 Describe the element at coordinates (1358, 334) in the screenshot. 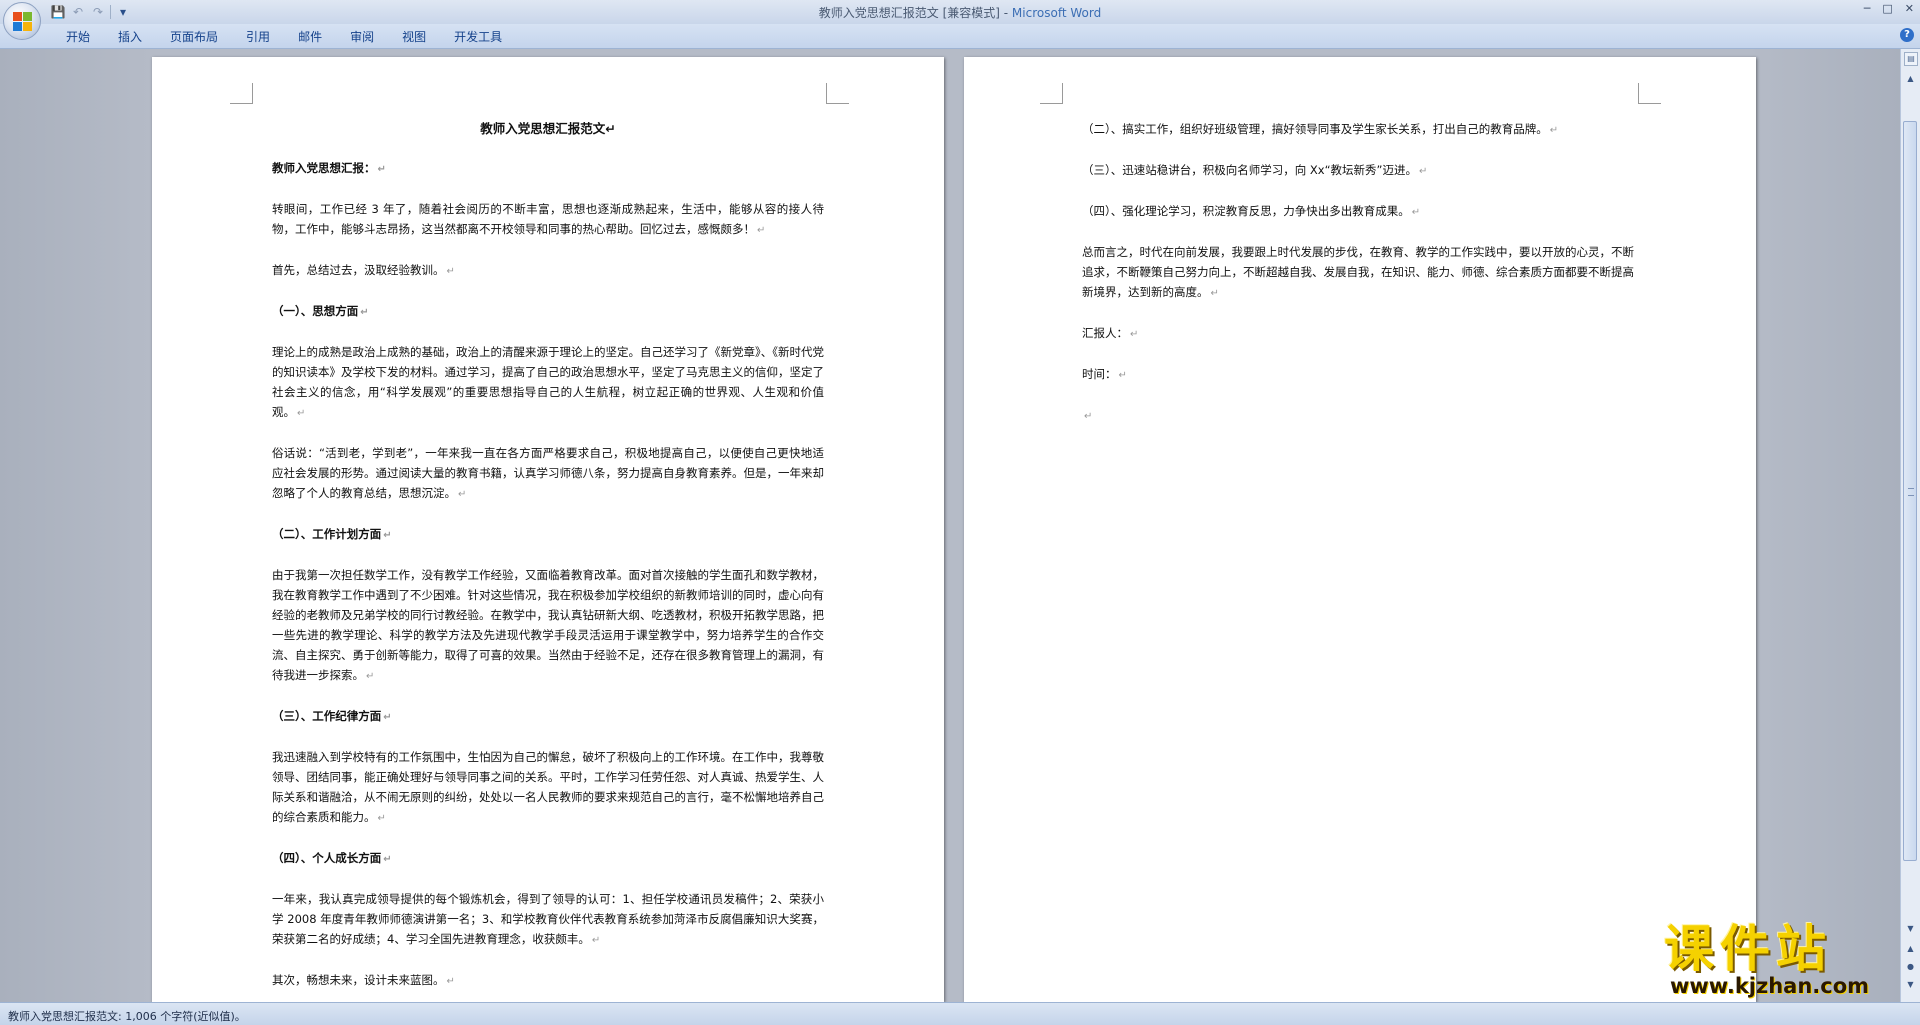

I see `paragraph: 汇报人： ↵` at that location.